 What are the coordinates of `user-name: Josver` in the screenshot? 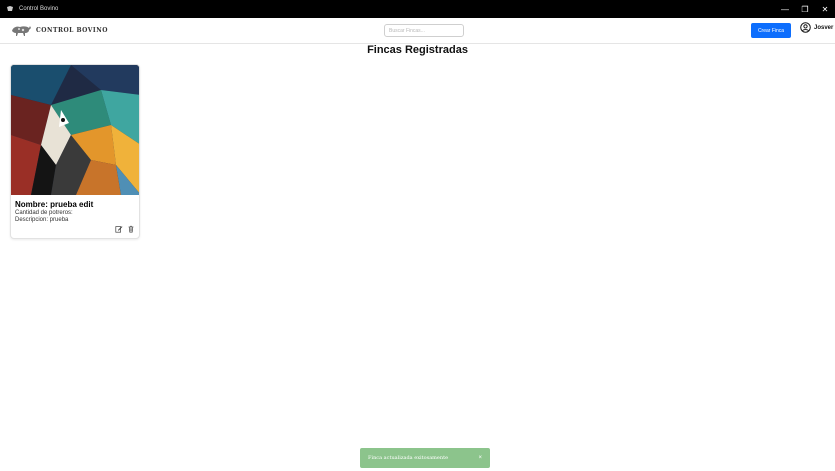 It's located at (824, 27).